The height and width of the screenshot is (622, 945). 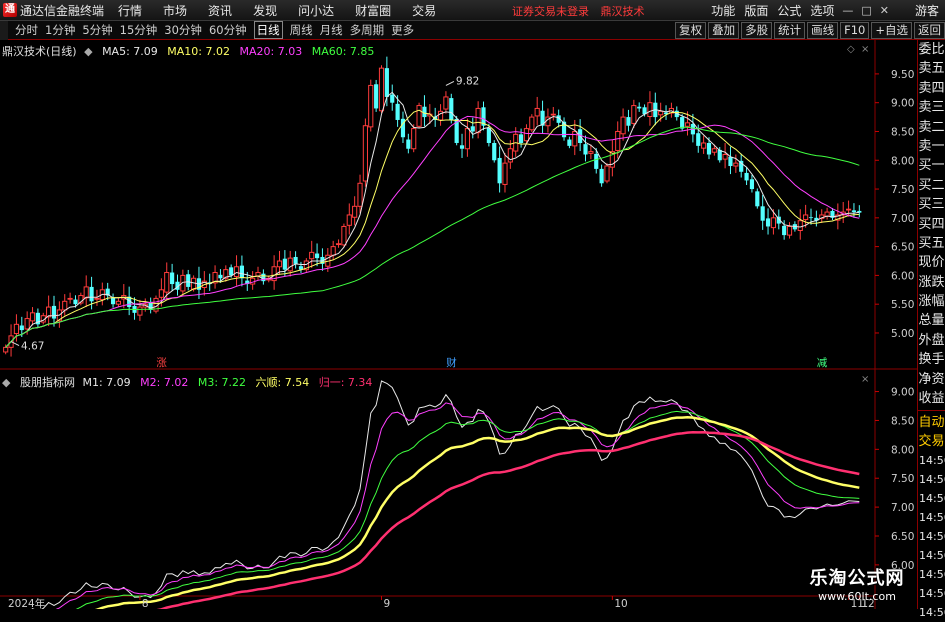 I want to click on side-quote-item: 净资, so click(x=931, y=379).